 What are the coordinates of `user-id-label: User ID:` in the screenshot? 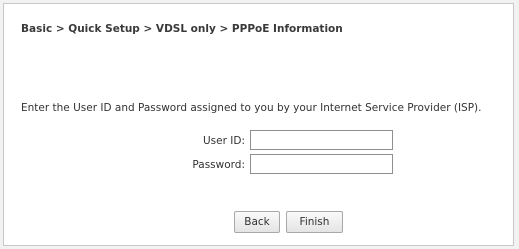 It's located at (224, 141).